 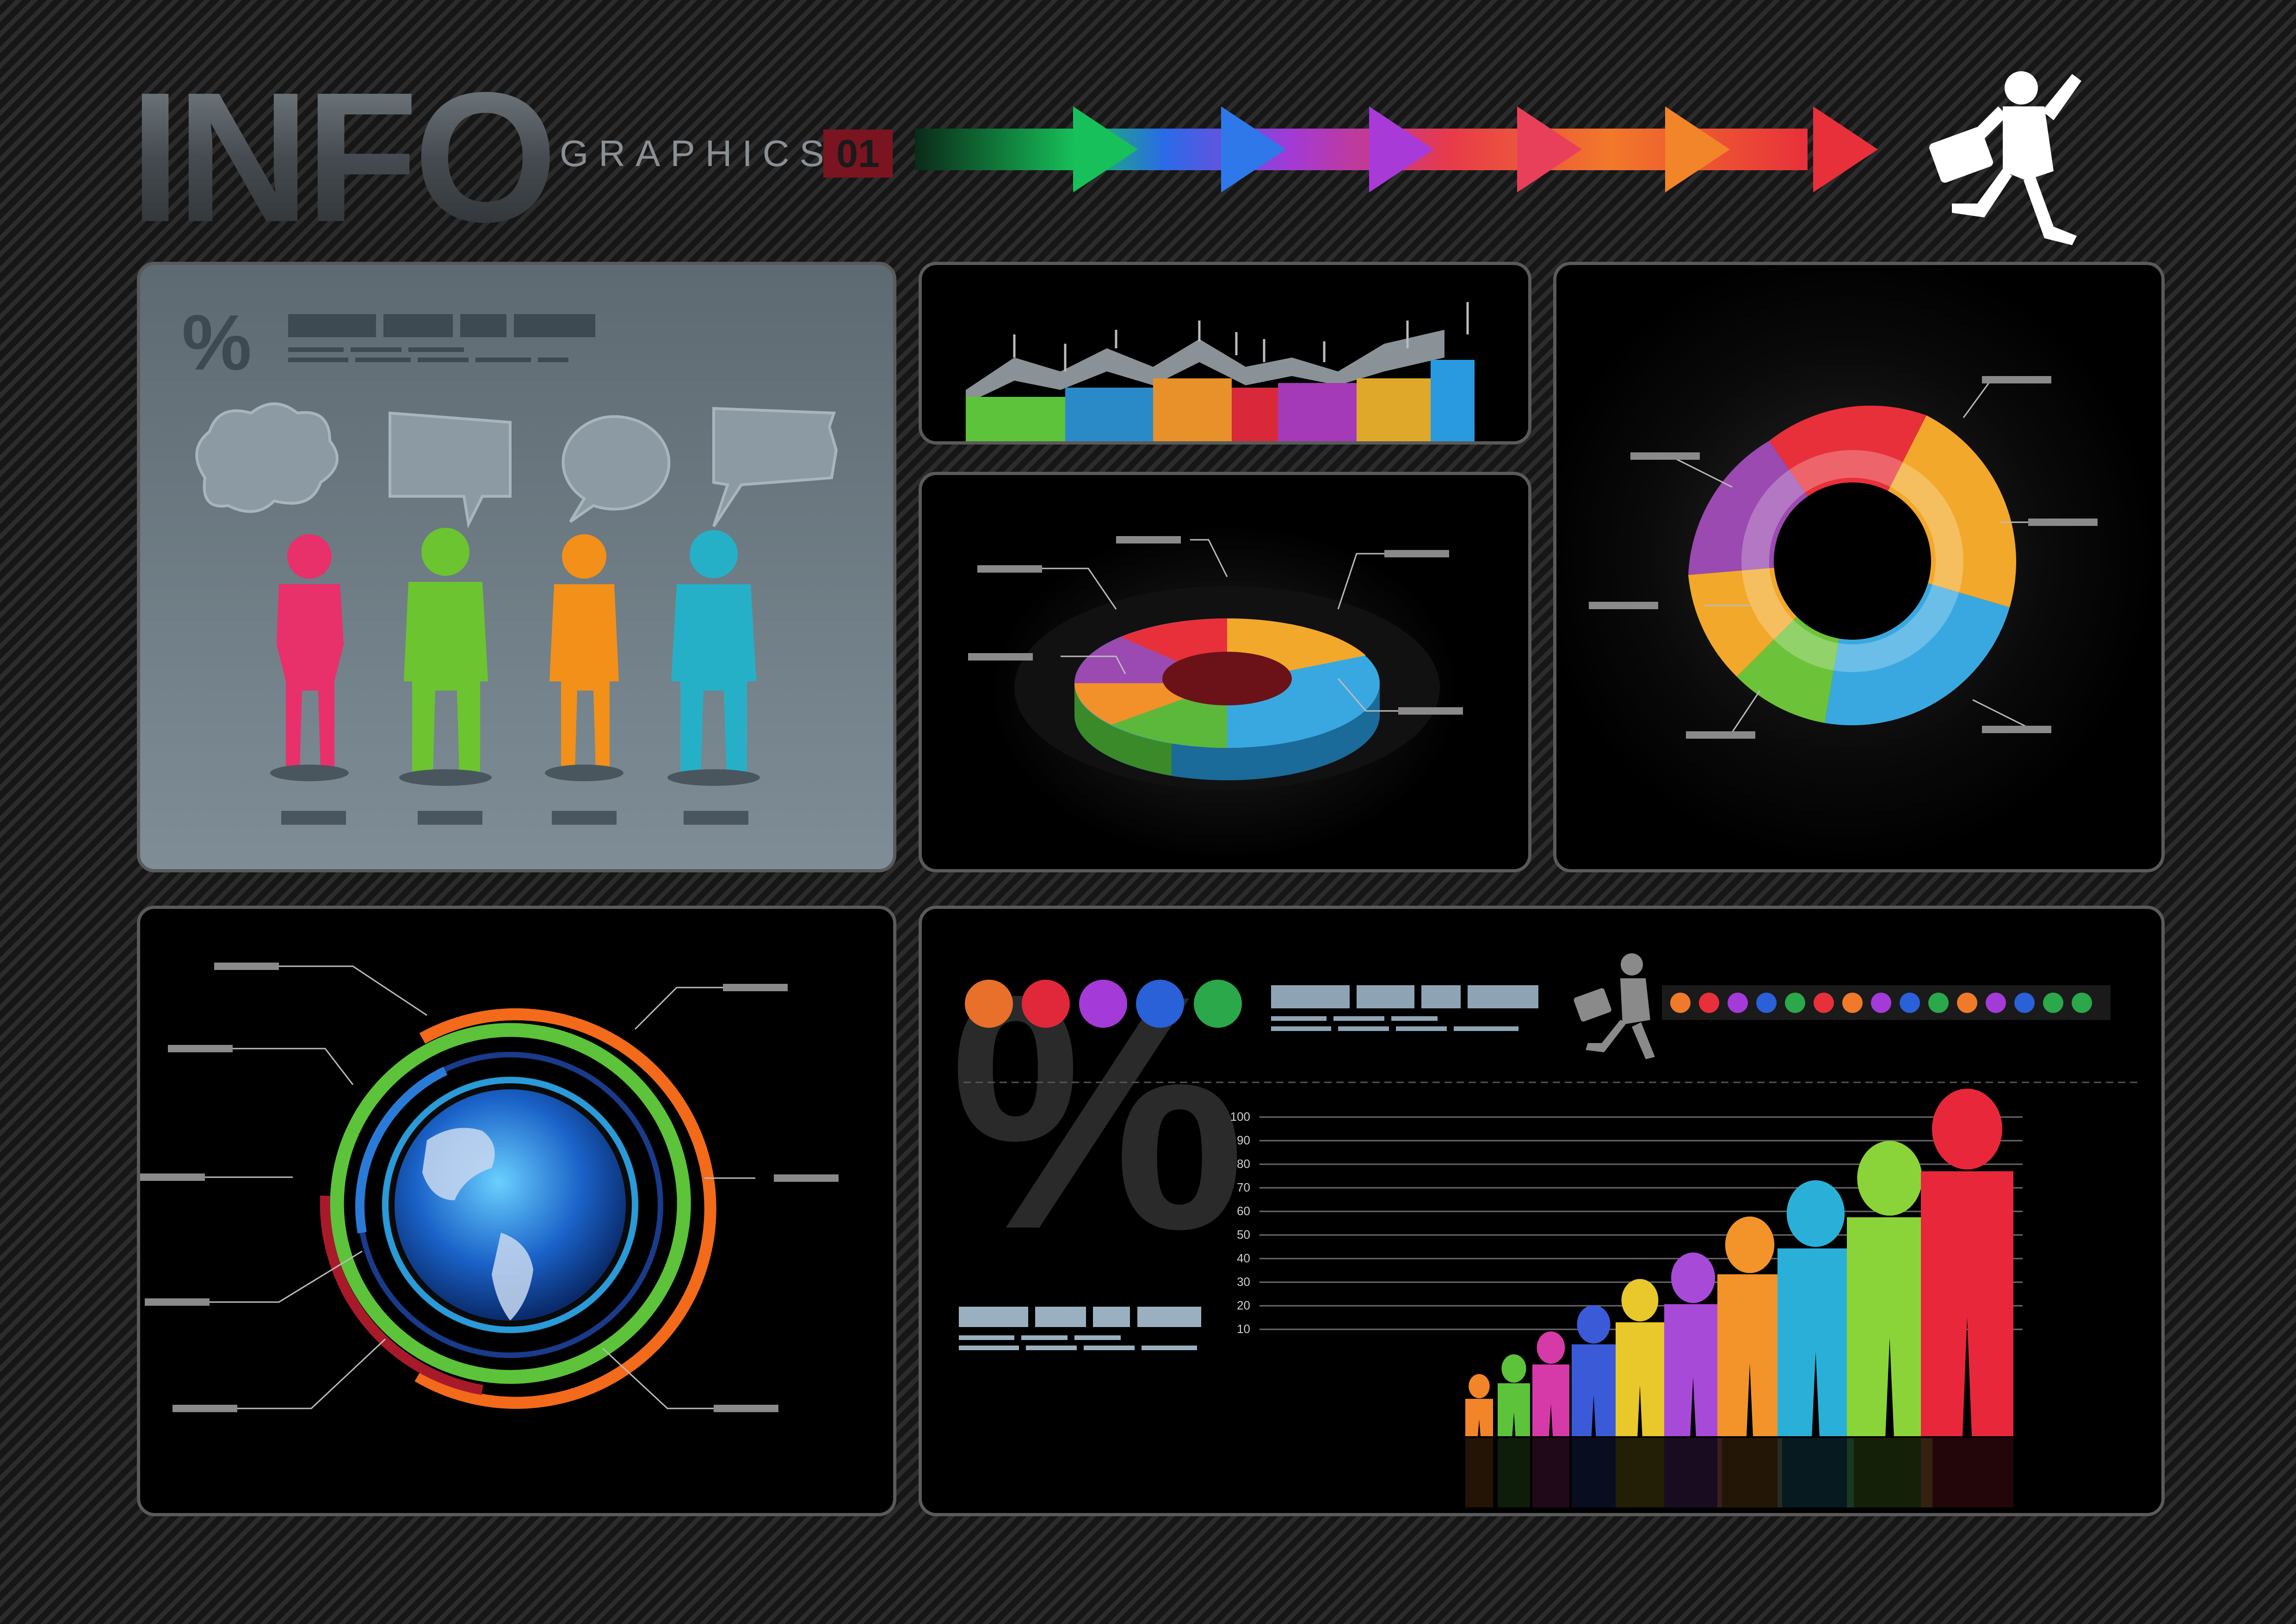 What do you see at coordinates (1220, 371) in the screenshot?
I see `strip-chart` at bounding box center [1220, 371].